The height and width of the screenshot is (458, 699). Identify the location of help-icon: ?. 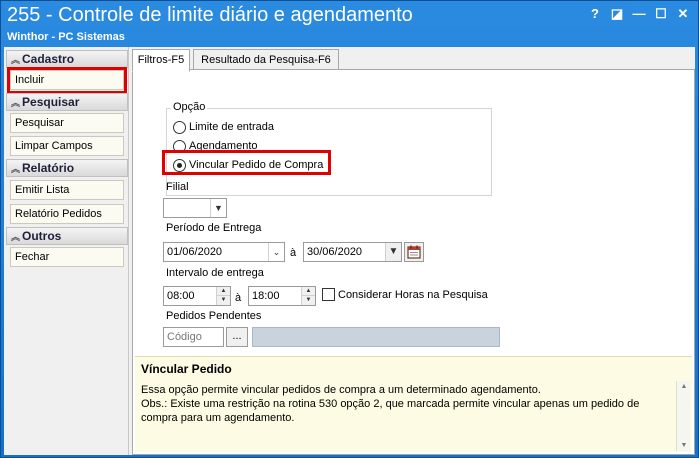
(595, 14).